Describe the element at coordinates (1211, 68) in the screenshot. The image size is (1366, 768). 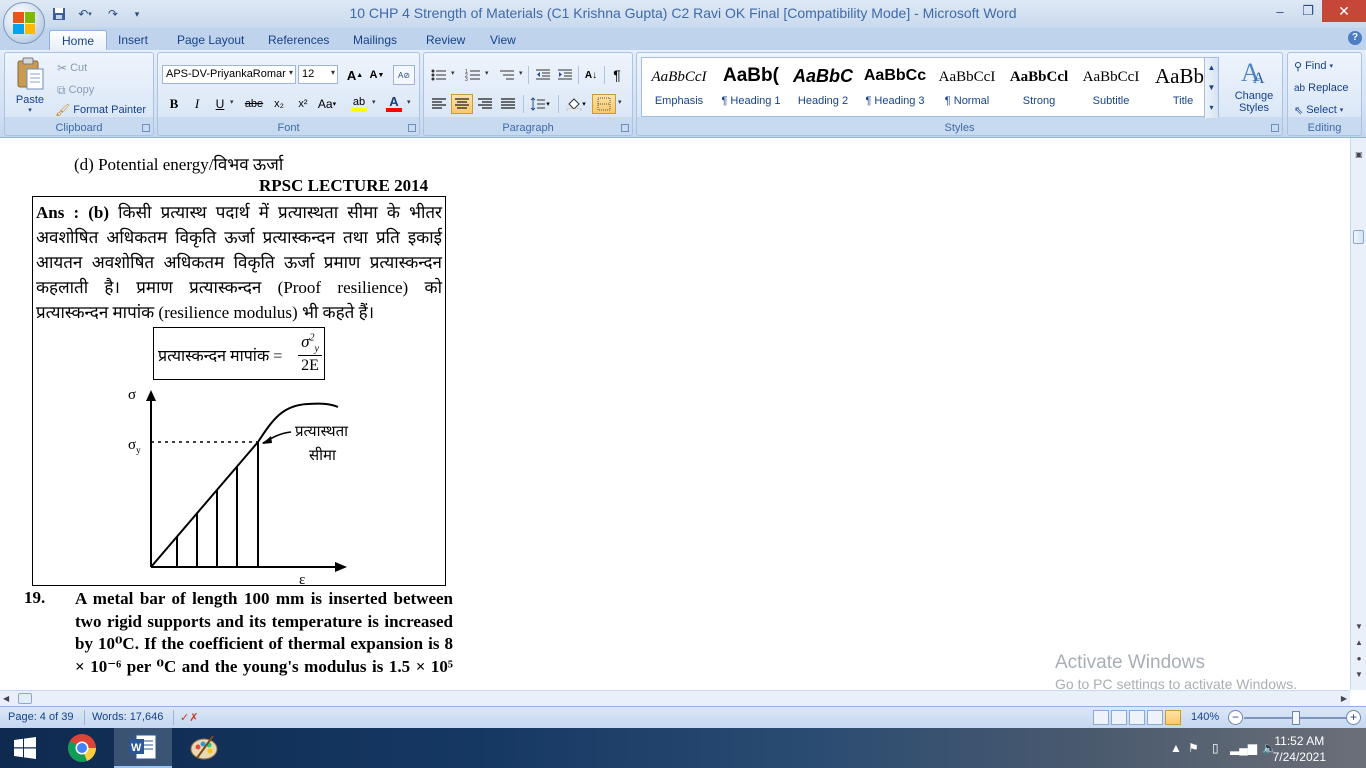
I see `scroll-up-icon: ▲` at that location.